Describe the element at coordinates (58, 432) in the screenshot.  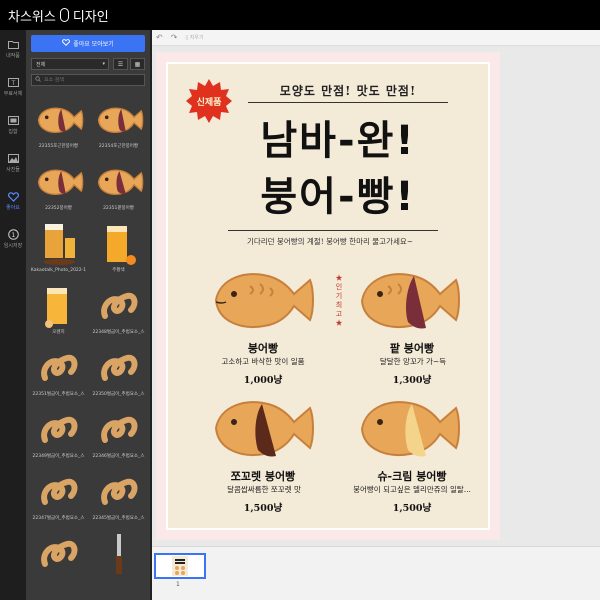
I see `asset-tile: 22349벌금이_추범요소_스` at that location.